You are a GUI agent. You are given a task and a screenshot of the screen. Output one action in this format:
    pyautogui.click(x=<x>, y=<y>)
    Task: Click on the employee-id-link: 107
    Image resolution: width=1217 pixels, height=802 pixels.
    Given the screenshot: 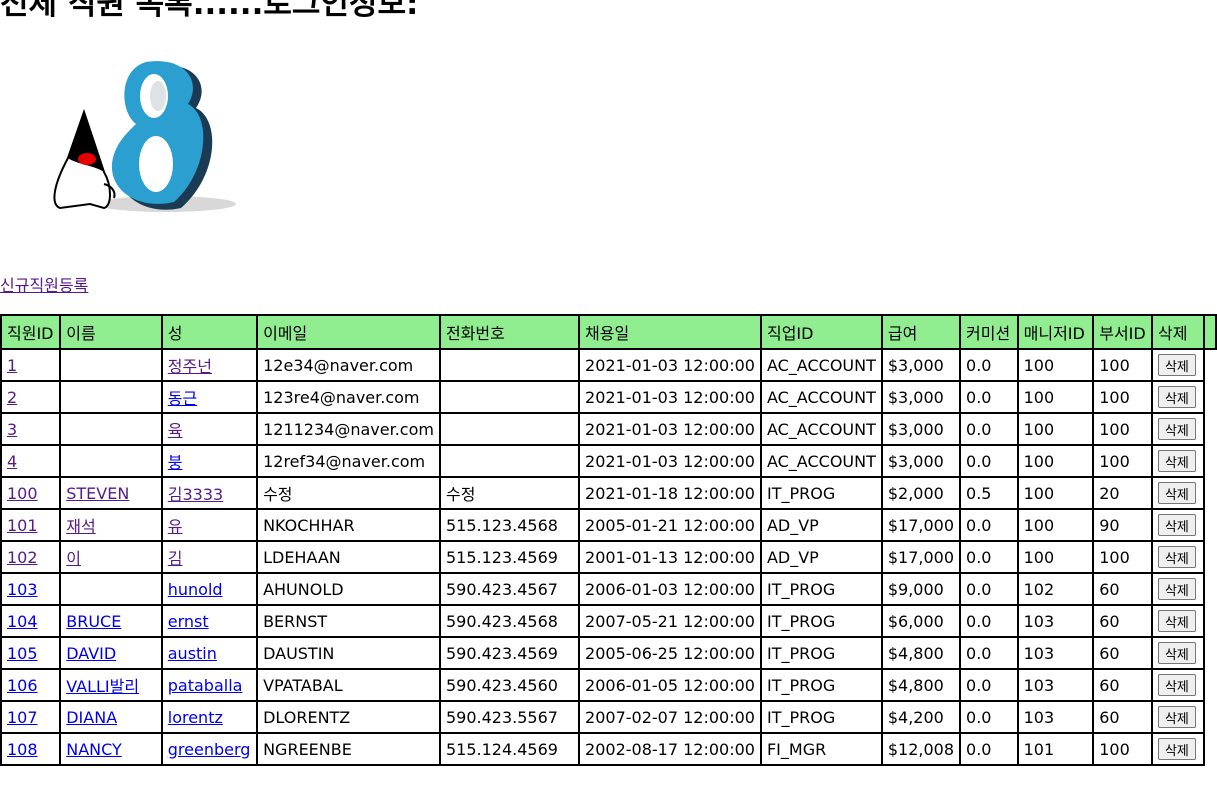 What is the action you would take?
    pyautogui.click(x=22, y=717)
    